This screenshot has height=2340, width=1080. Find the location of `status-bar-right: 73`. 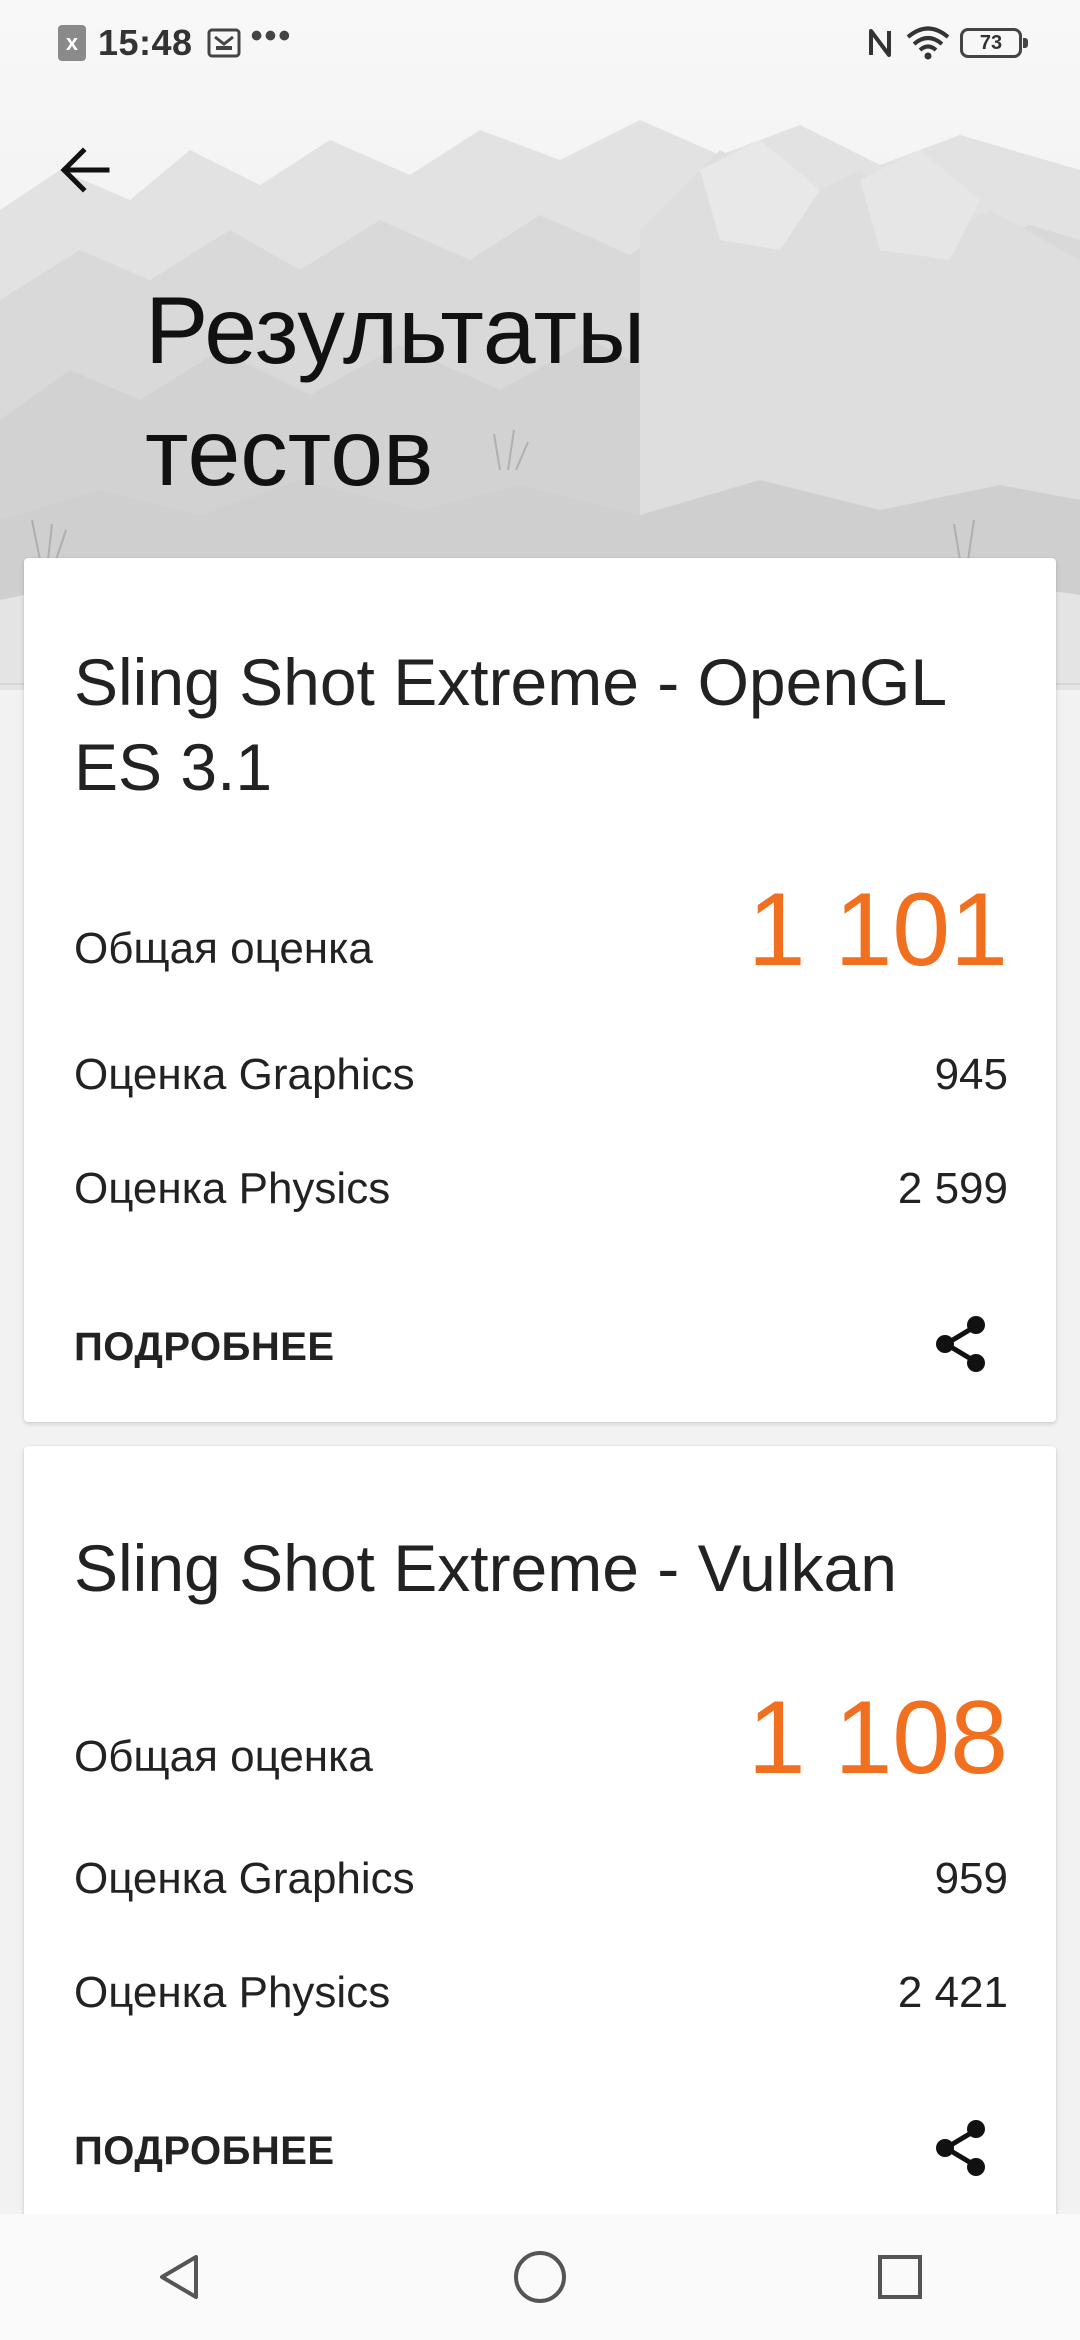

status-bar-right: 73 is located at coordinates (947, 43).